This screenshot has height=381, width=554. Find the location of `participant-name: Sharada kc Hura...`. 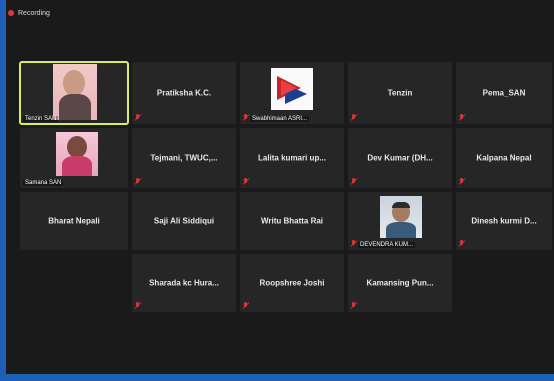

participant-name: Sharada kc Hura... is located at coordinates (184, 283).